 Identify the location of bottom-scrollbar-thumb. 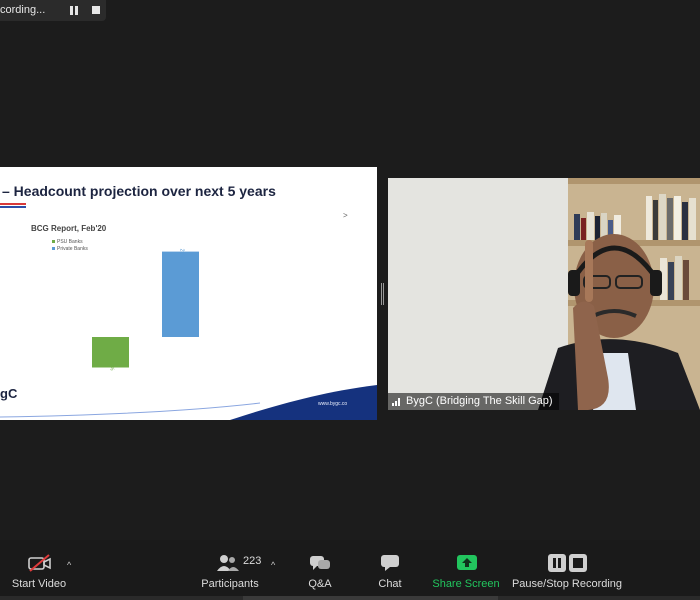
(370, 598).